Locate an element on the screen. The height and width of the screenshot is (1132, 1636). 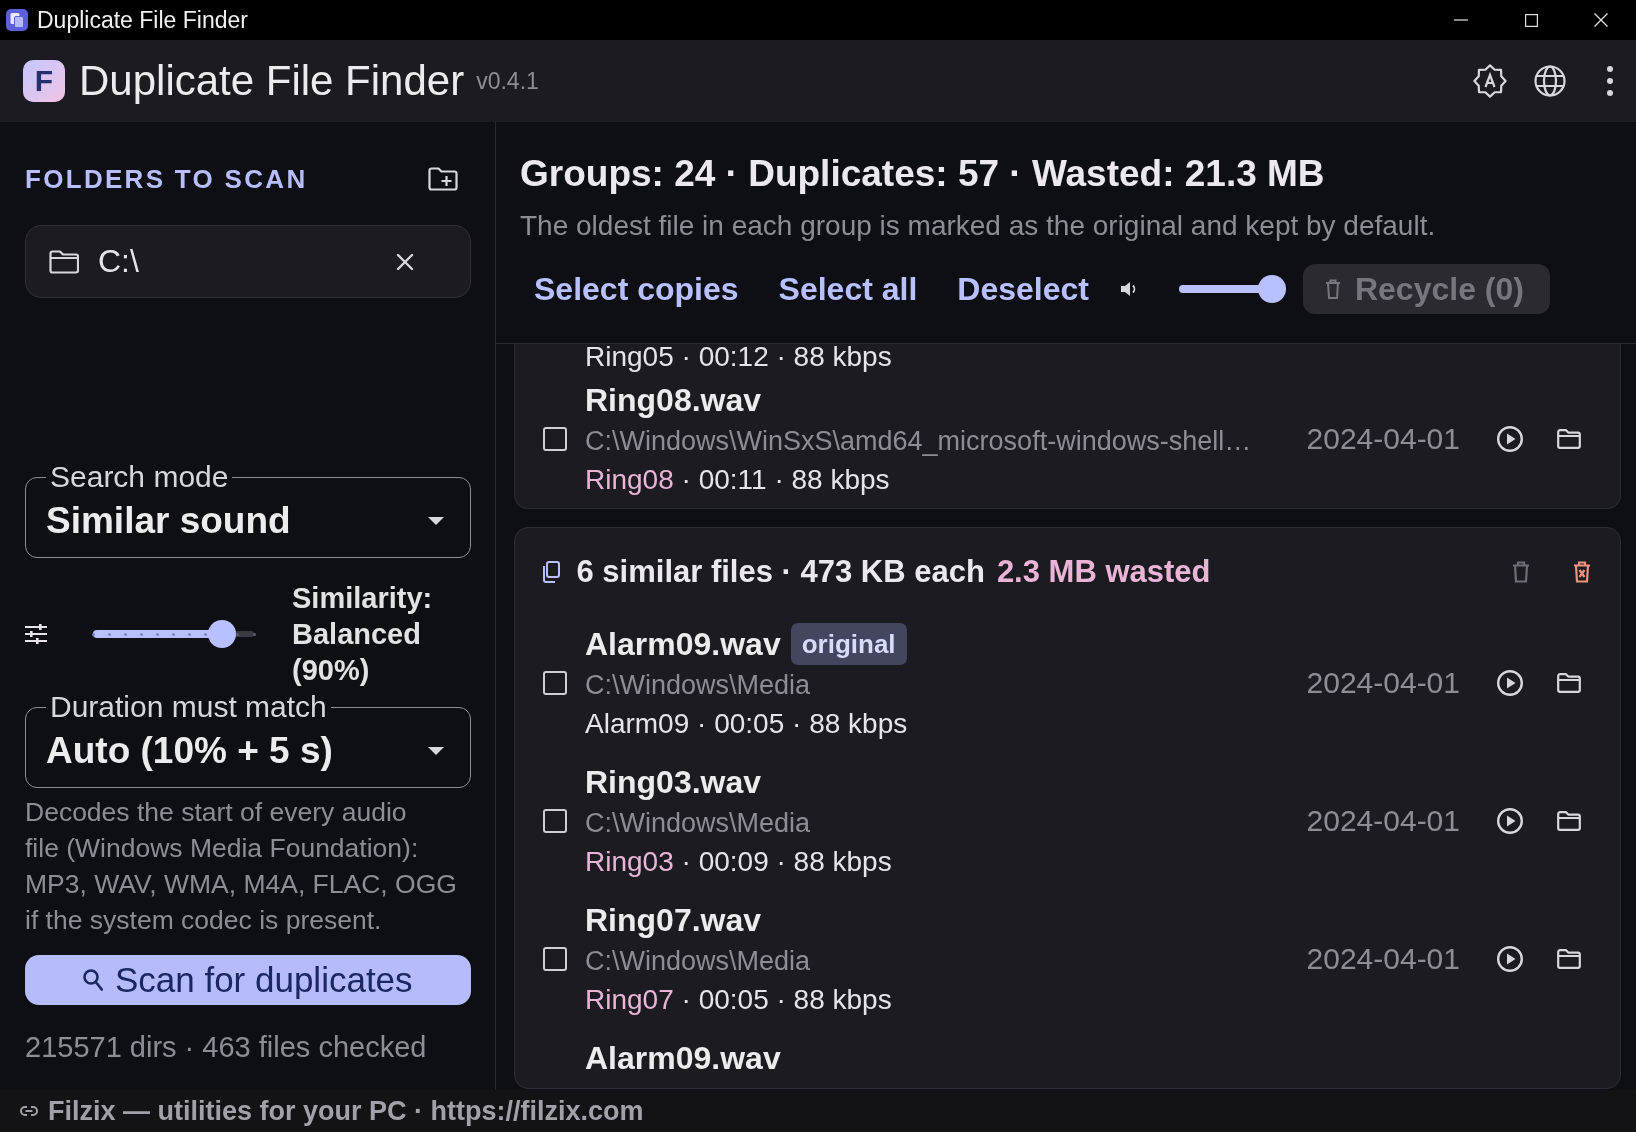
results-hint: The oldest file in each group is marked as the original and kept by default. is located at coordinates (978, 226).